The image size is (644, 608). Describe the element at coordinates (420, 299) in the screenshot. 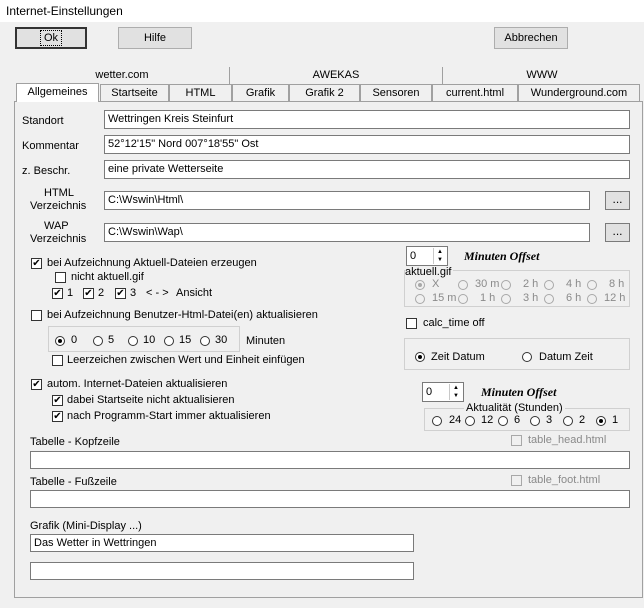

I see `gif-15m-radio` at that location.